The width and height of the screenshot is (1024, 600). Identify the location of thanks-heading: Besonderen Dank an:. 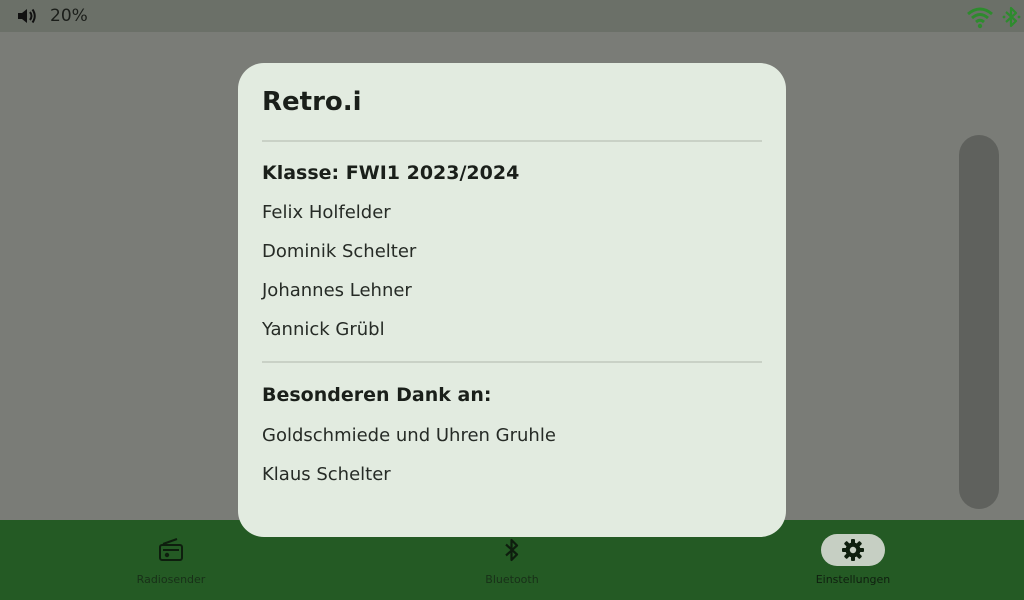
(377, 395).